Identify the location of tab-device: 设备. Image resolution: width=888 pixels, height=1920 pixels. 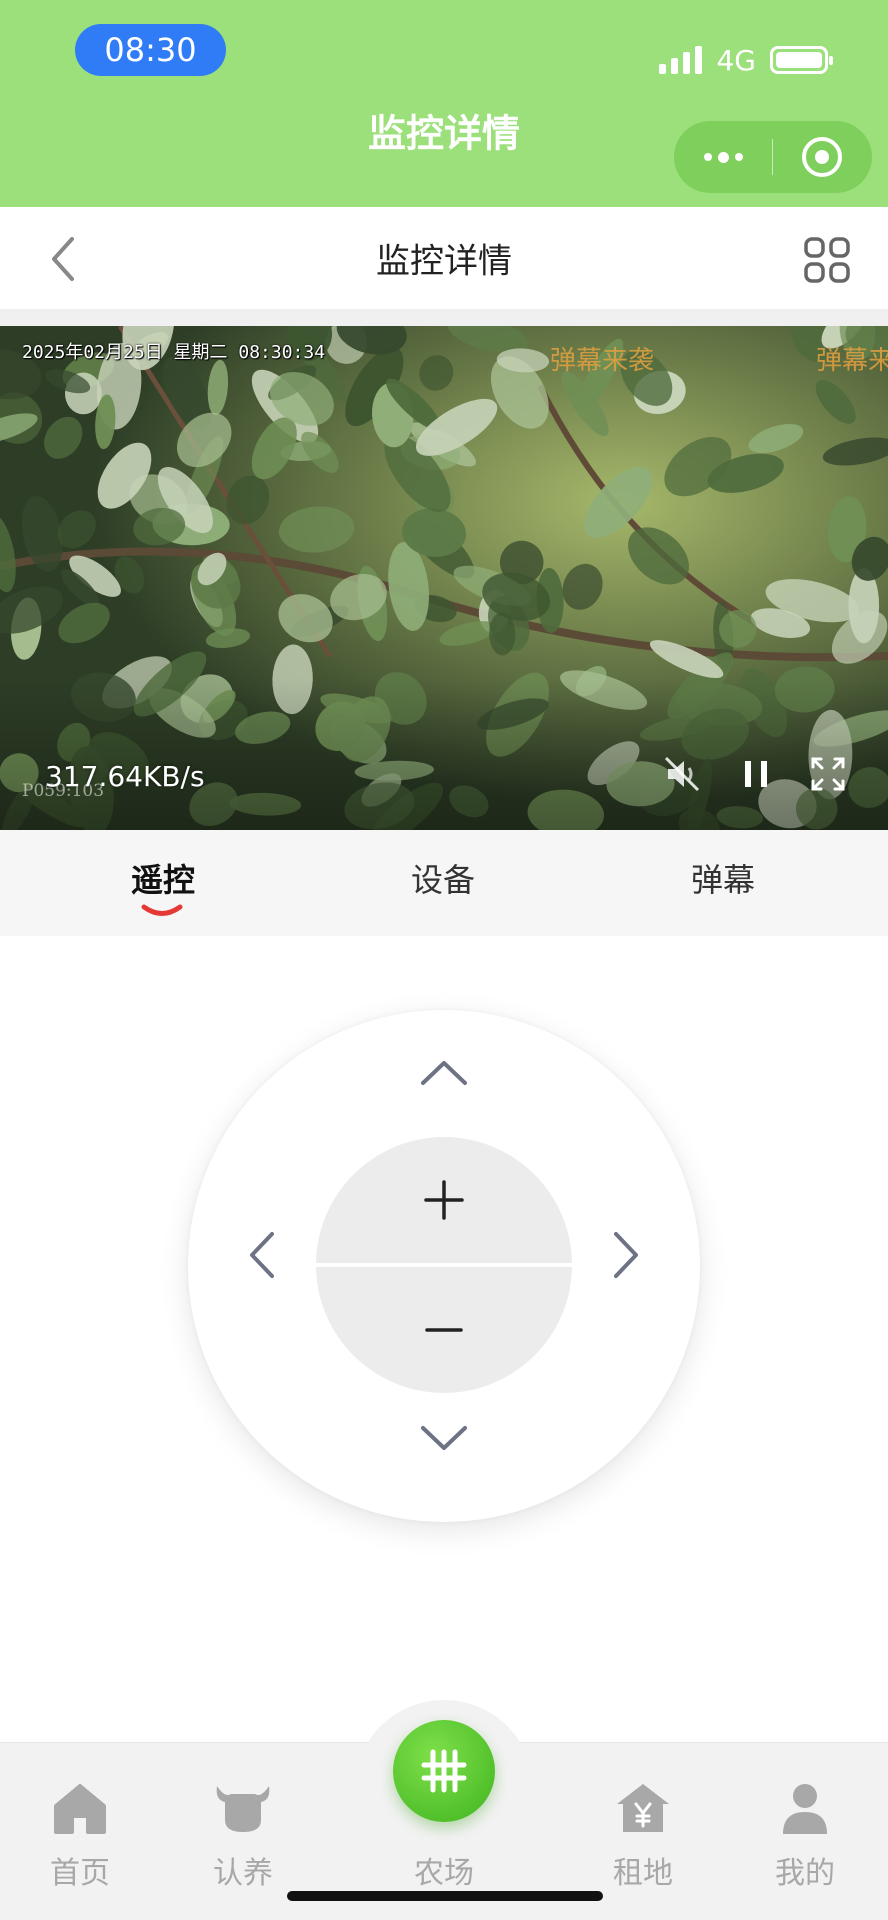
(443, 883).